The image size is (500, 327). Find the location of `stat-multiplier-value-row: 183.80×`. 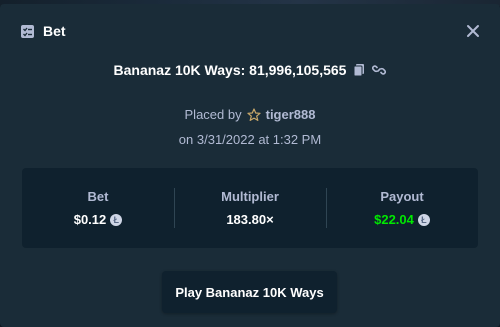

stat-multiplier-value-row: 183.80× is located at coordinates (249, 219).